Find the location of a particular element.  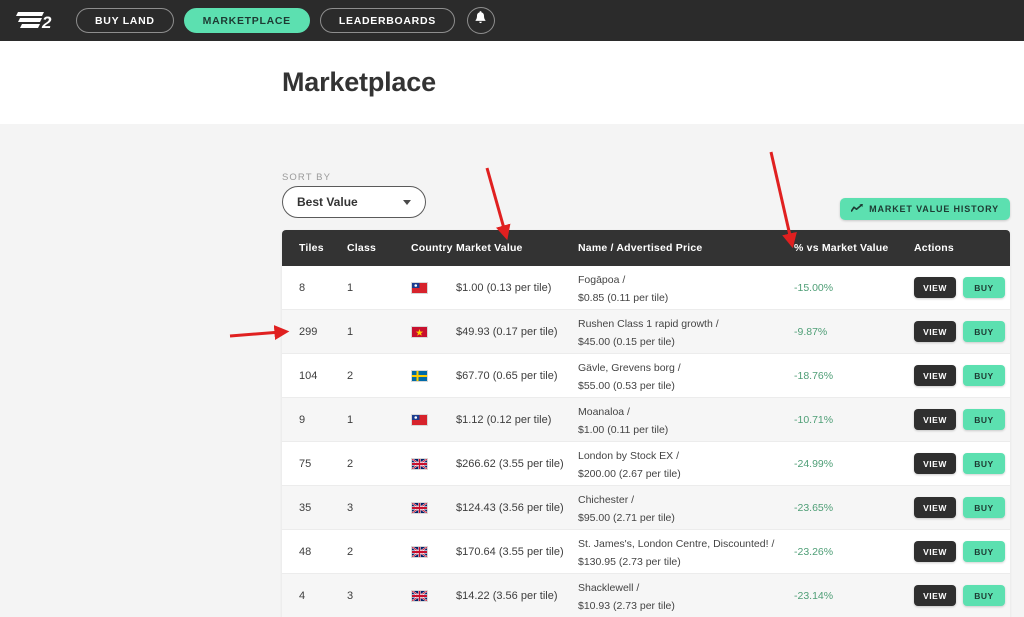

cell-name-price: Fogāpoa / $0.85 (0.11 per tile) is located at coordinates (686, 288).